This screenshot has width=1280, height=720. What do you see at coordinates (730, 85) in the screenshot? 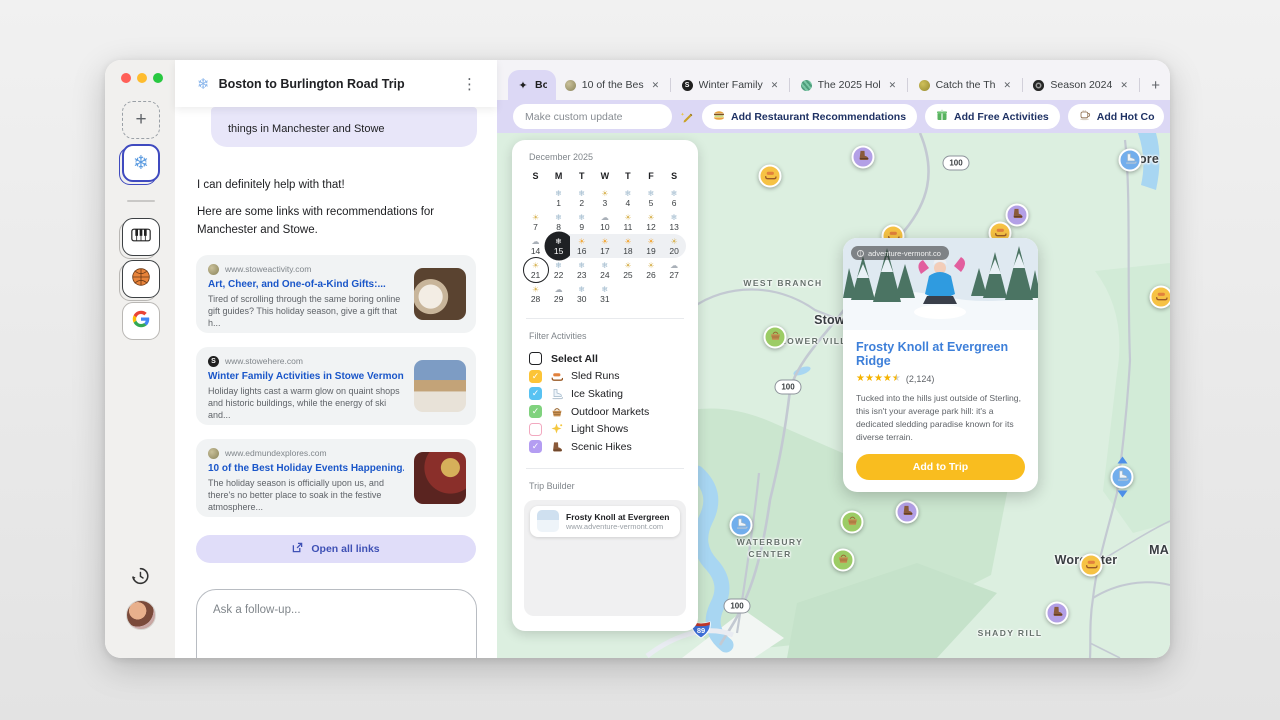
I see `tab-winter-family: S Winter Family ✕` at bounding box center [730, 85].